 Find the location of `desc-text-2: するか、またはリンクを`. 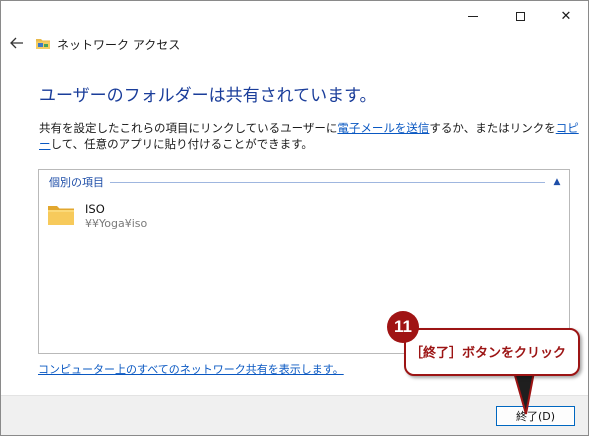

desc-text-2: するか、またはリンクを is located at coordinates (492, 128).